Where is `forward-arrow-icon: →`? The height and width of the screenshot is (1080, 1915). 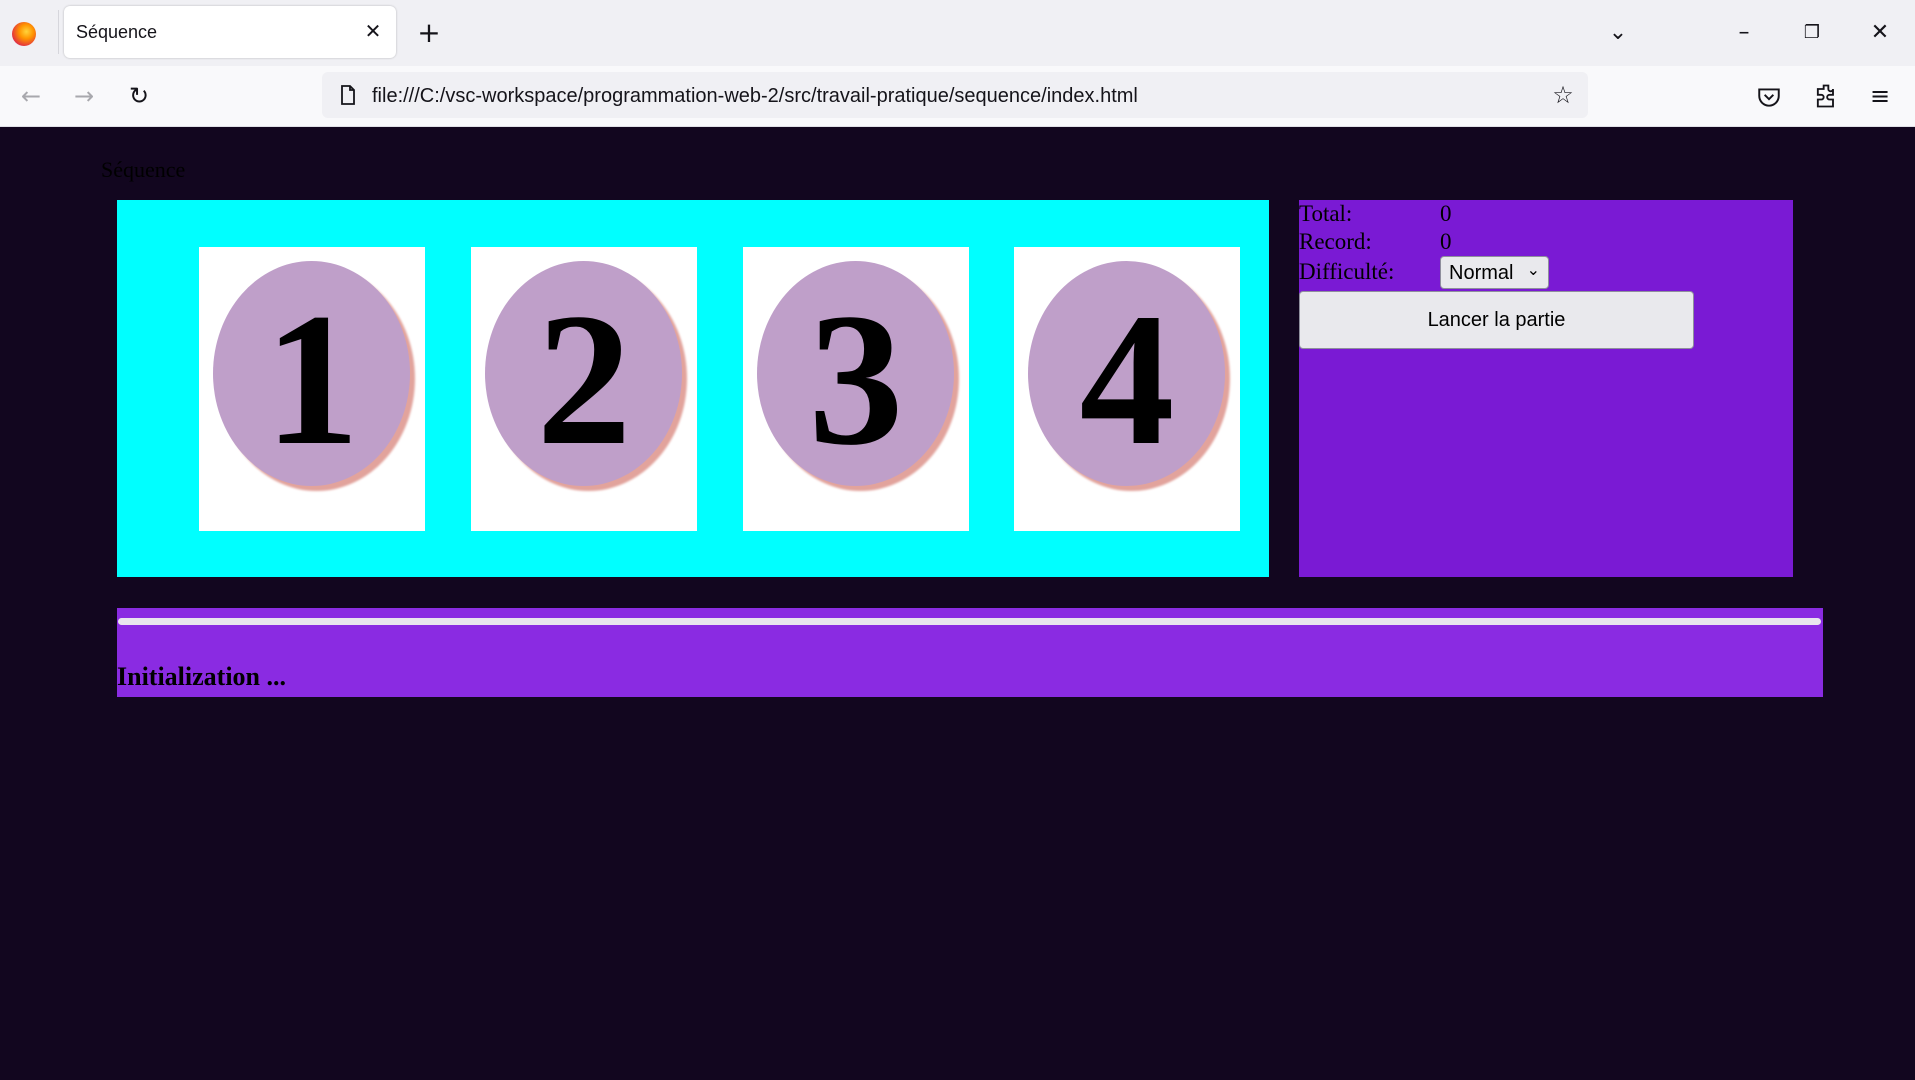 forward-arrow-icon: → is located at coordinates (84, 96).